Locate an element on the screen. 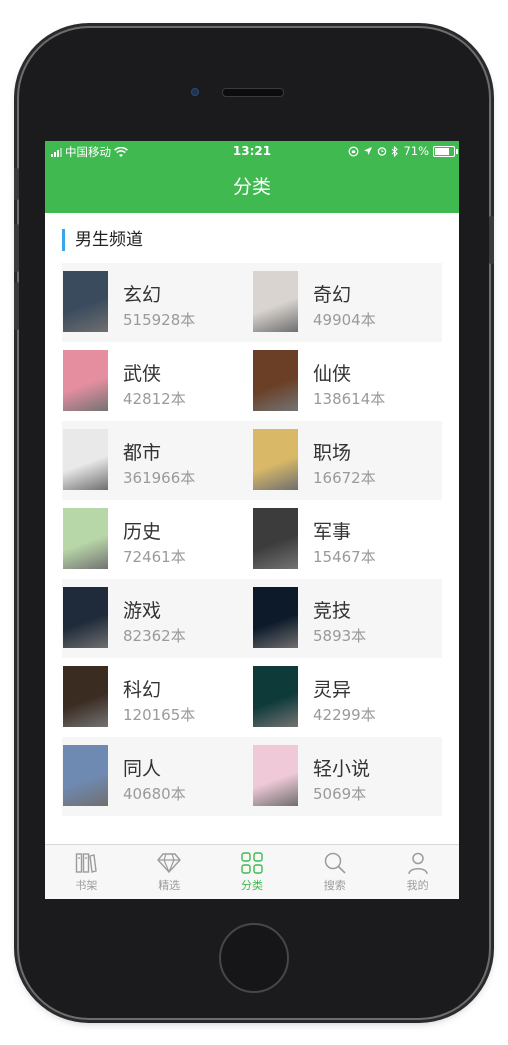 This screenshot has height=1045, width=508. category-grid-icon is located at coordinates (252, 863).